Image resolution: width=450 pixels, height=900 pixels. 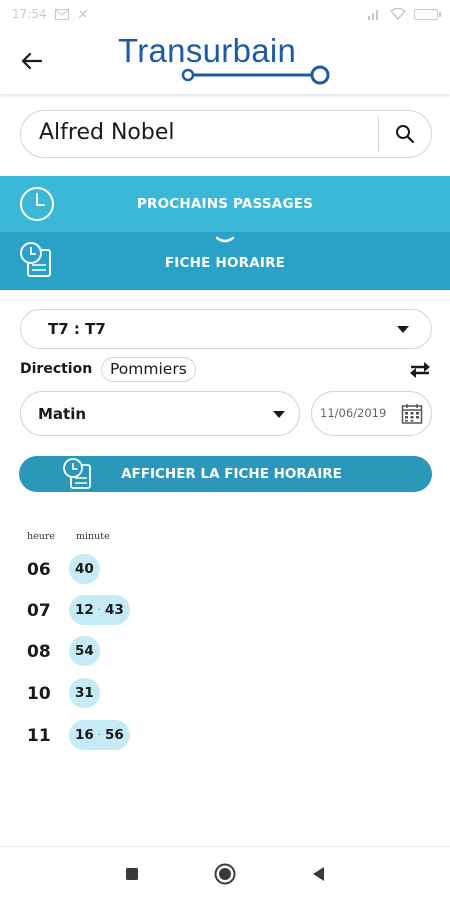 I want to click on timetable-minutes: 40, so click(x=84, y=569).